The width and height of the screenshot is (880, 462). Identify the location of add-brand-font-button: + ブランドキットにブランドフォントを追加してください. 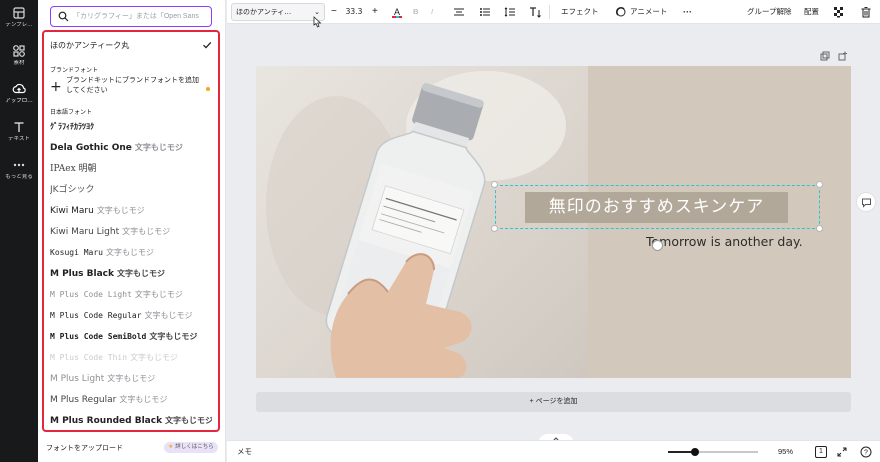
(130, 87).